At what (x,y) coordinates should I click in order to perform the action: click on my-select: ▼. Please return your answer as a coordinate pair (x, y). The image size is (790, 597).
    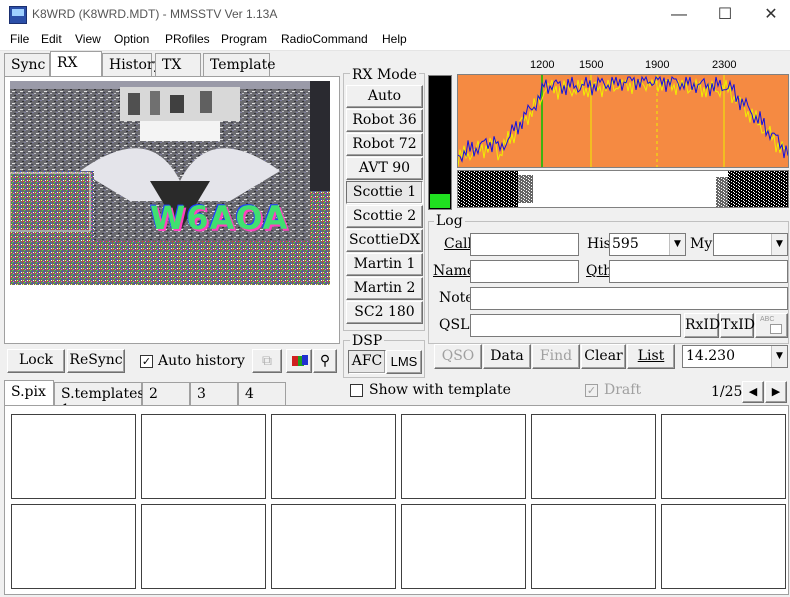
    Looking at the image, I should click on (750, 244).